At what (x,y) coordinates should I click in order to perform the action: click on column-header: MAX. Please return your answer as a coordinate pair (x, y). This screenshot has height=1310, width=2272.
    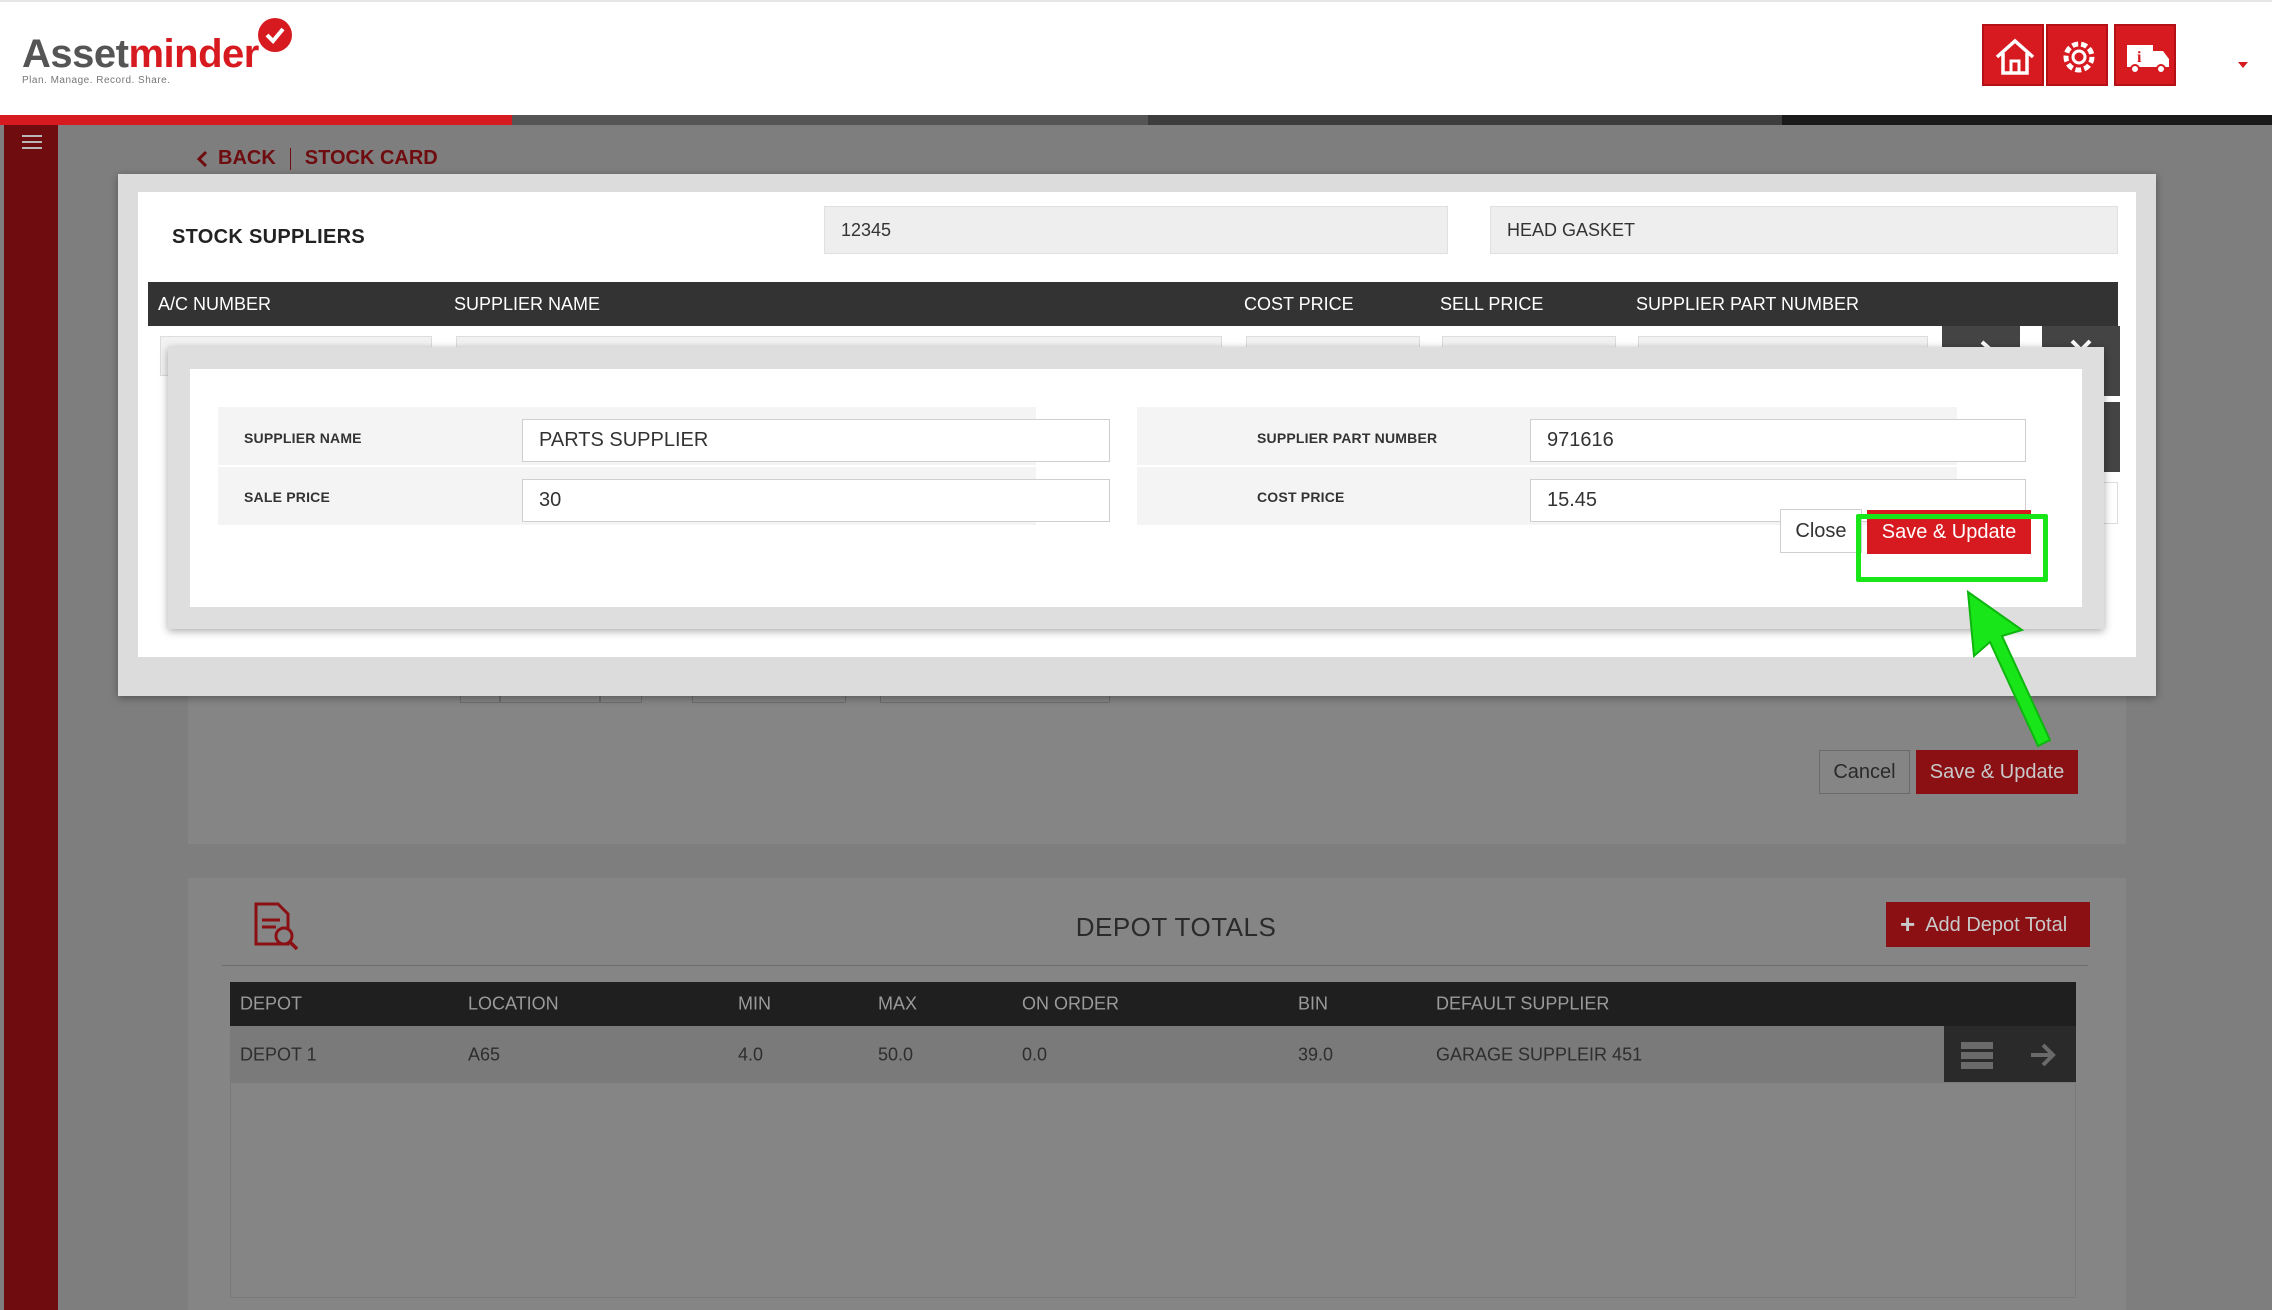
    Looking at the image, I should click on (898, 1003).